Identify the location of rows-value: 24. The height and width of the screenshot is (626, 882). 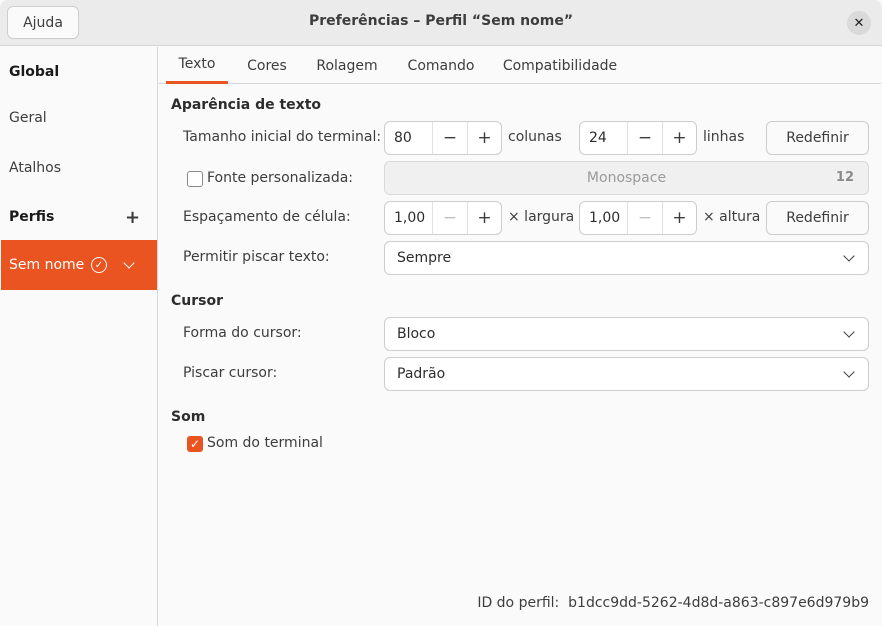
(604, 138).